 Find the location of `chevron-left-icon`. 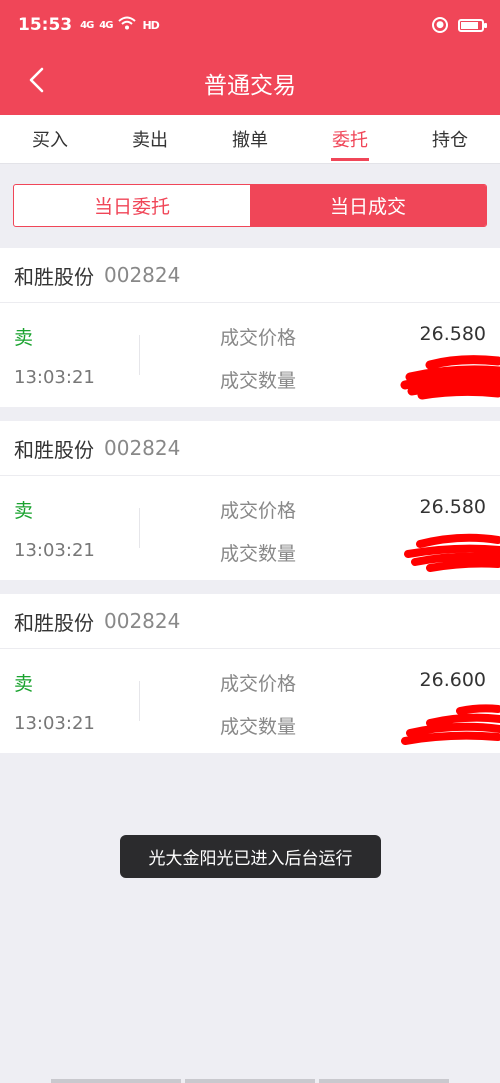

chevron-left-icon is located at coordinates (36, 80).